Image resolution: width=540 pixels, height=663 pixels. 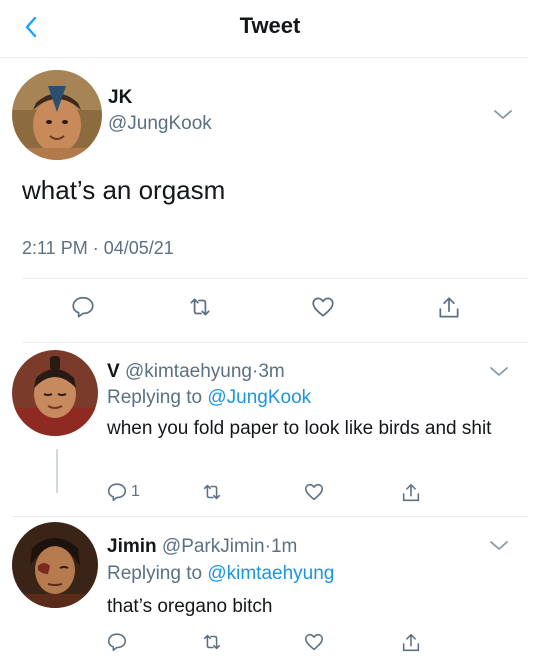 What do you see at coordinates (113, 371) in the screenshot?
I see `user-name: V` at bounding box center [113, 371].